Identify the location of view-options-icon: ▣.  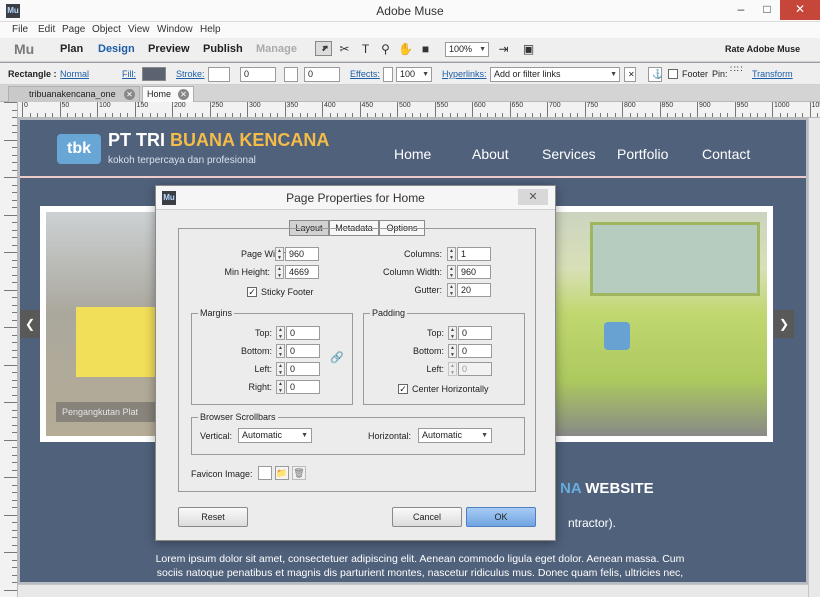
(528, 49).